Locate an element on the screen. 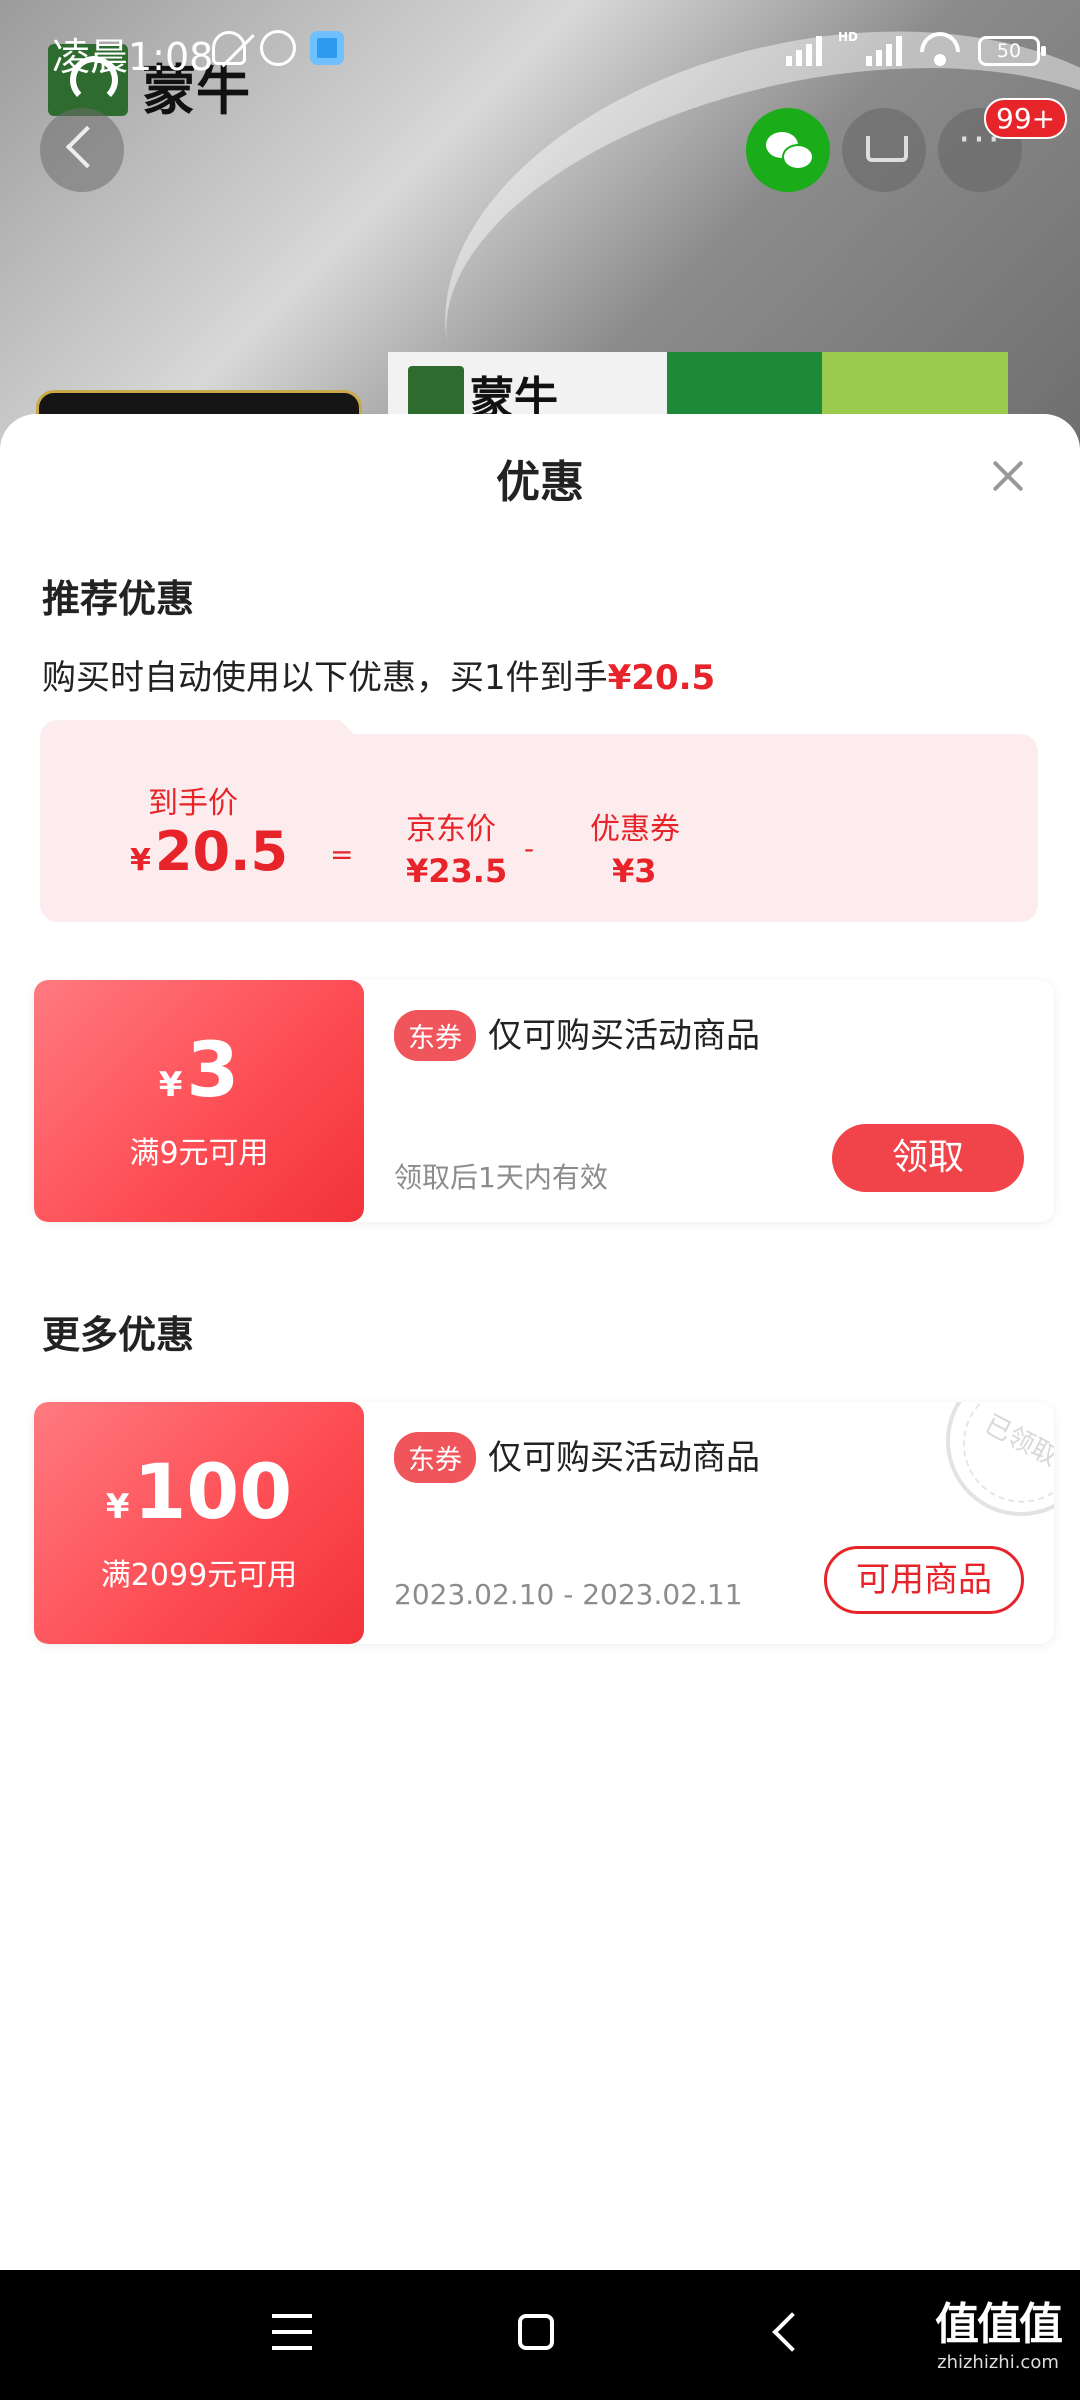 Image resolution: width=1080 pixels, height=2400 pixels. coupon-deduction-value: ¥3 is located at coordinates (634, 871).